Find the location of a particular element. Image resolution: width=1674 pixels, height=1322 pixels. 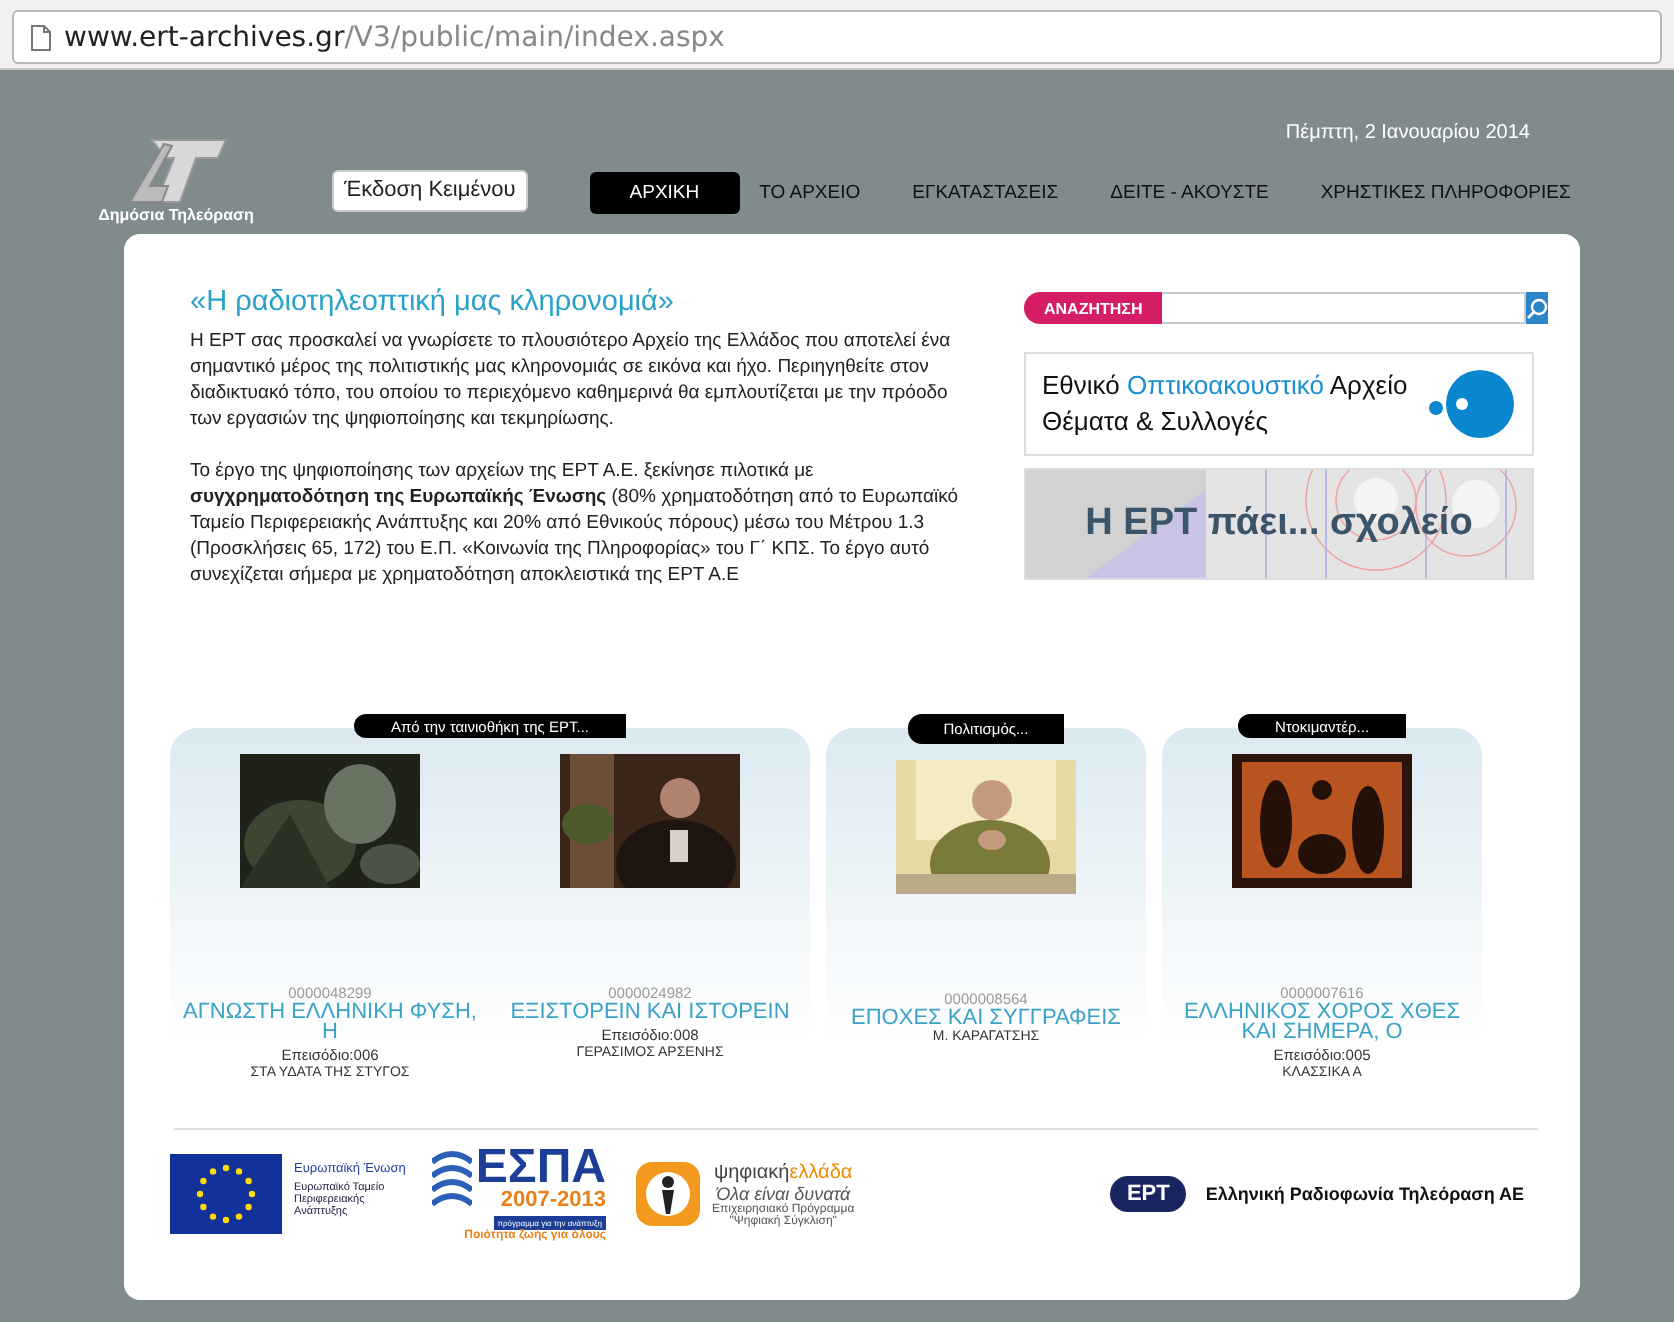

url-text: www.ert-archives.gr/V3/public/main/index.aspx is located at coordinates (394, 37).